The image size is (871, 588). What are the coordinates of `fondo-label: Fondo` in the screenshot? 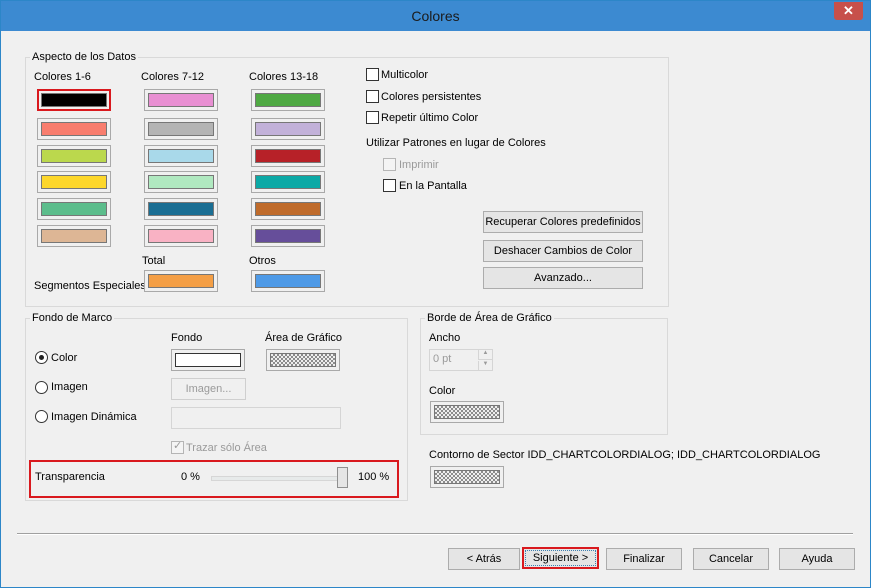 It's located at (187, 338).